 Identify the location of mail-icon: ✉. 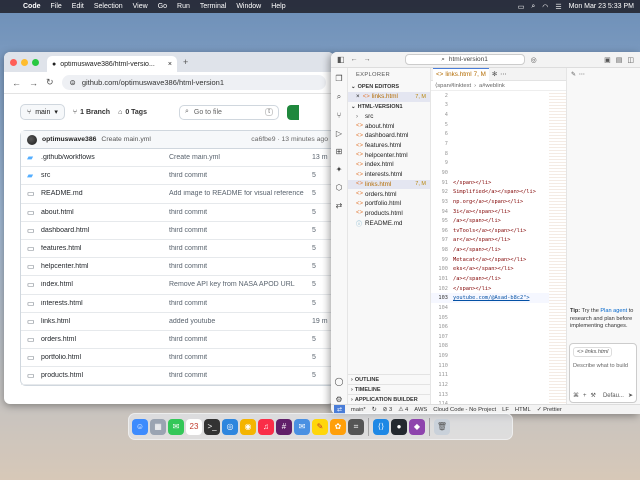
(302, 426).